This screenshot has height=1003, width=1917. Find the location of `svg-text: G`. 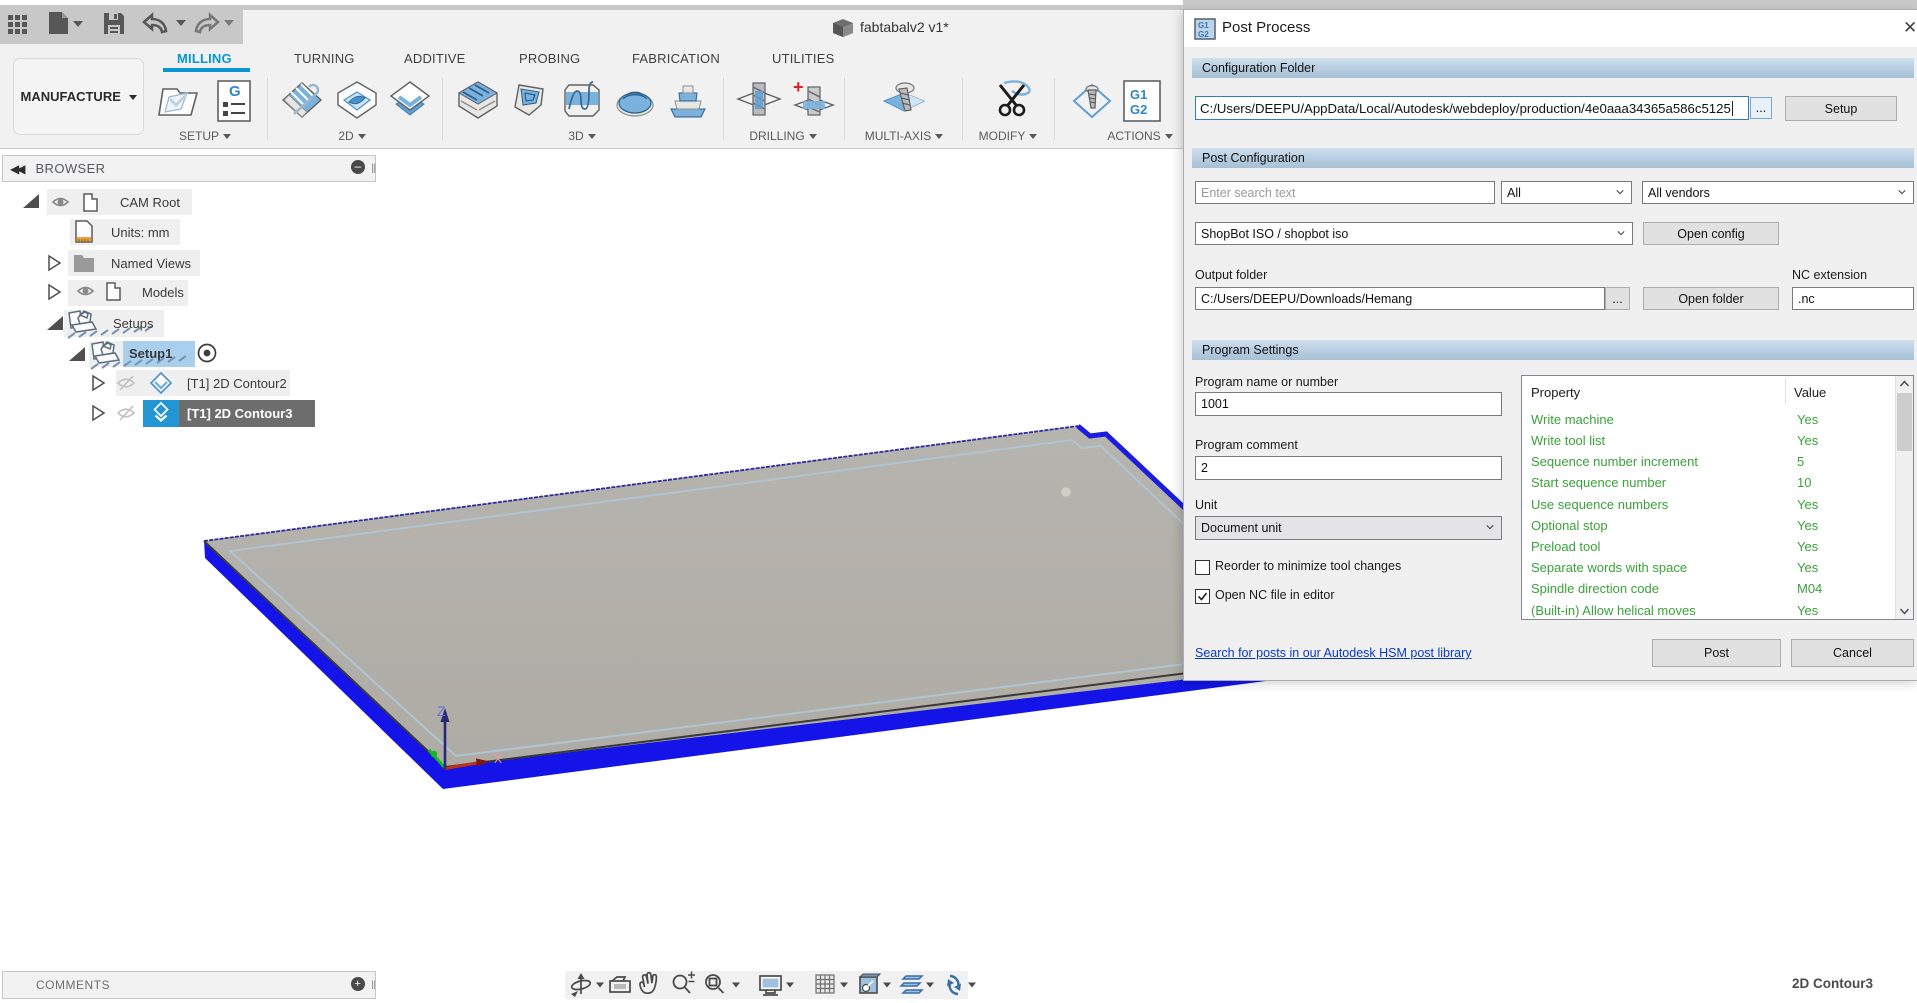

svg-text: G is located at coordinates (235, 91).